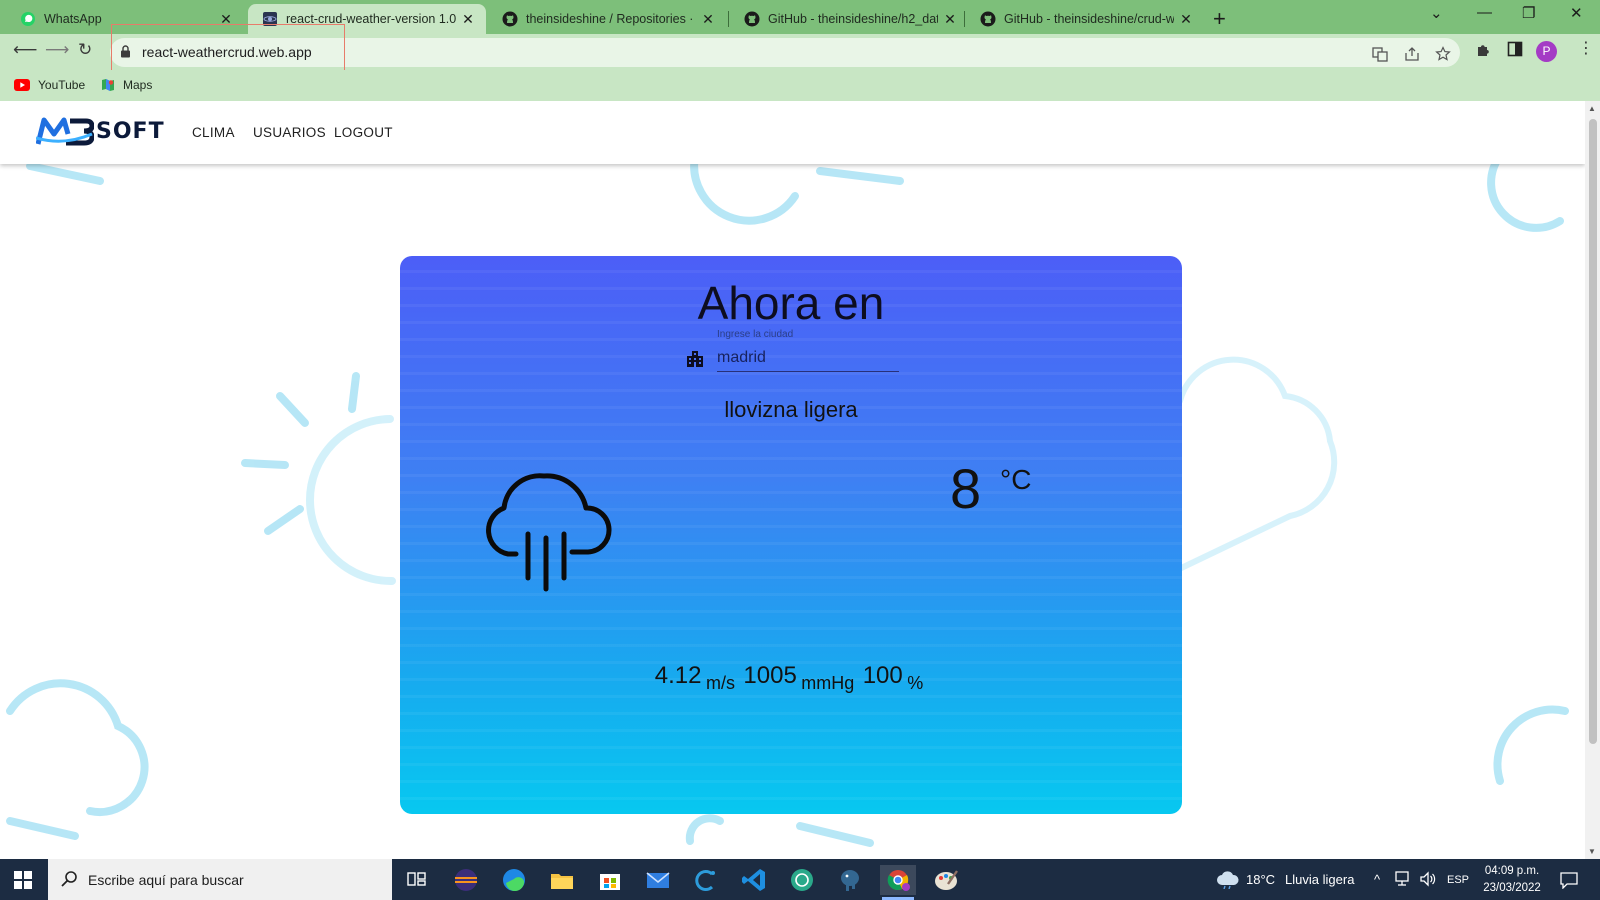 The height and width of the screenshot is (900, 1600). Describe the element at coordinates (1016, 479) in the screenshot. I see `temperature-unit: °C` at that location.